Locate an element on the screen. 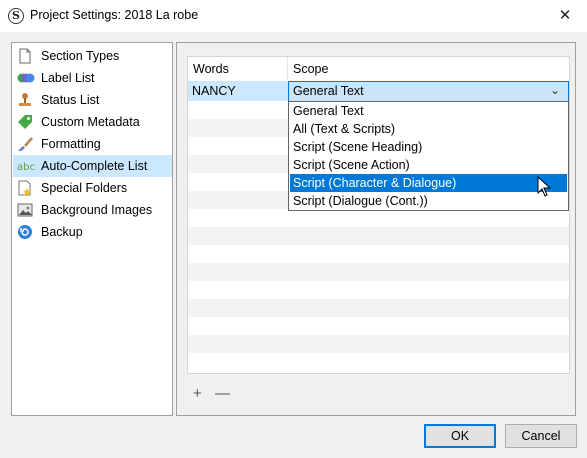  brush-icon is located at coordinates (26, 144).